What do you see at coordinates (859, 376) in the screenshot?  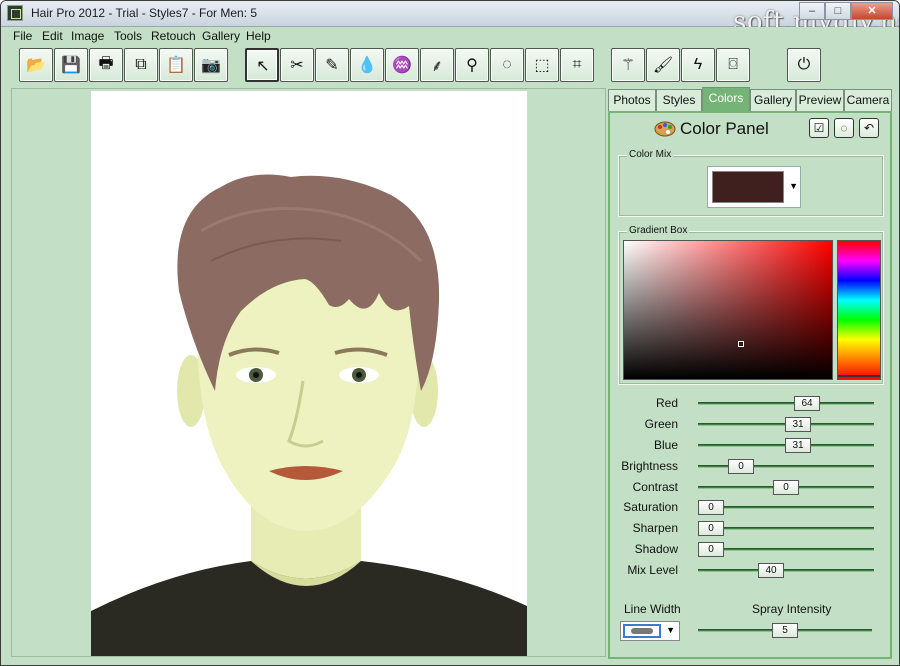 I see `hue-marker` at bounding box center [859, 376].